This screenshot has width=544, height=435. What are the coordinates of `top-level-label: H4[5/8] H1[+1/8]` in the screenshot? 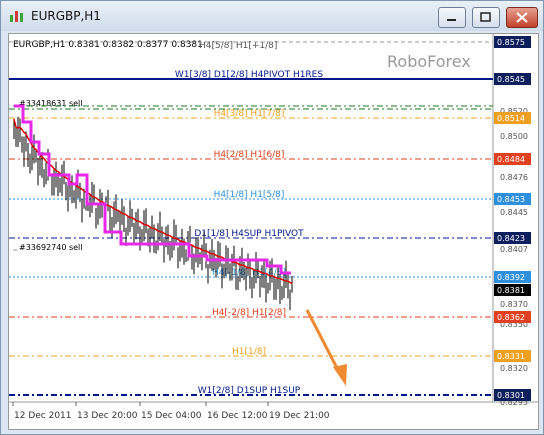 It's located at (238, 46).